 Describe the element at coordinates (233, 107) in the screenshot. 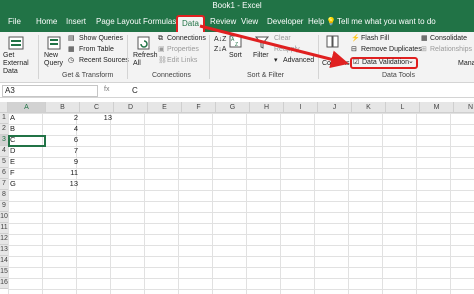

I see `column-header-G: G` at that location.